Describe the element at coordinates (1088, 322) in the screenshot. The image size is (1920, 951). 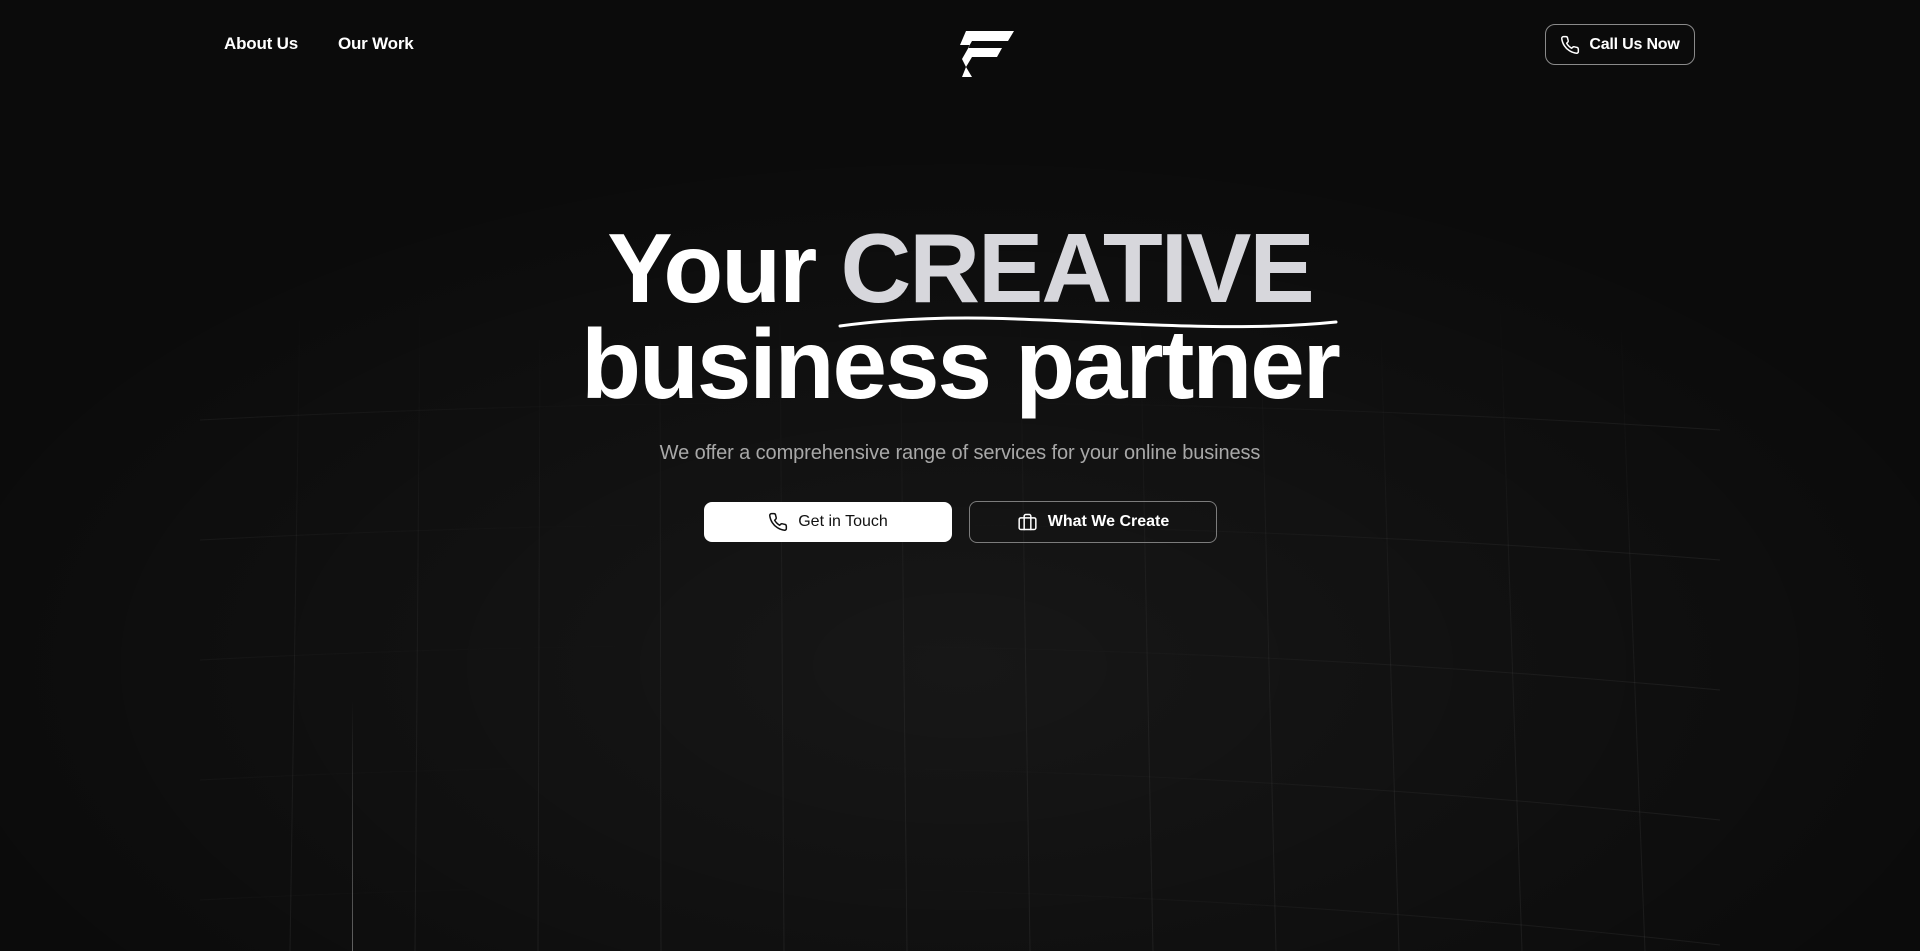
I see `creative-underline` at that location.